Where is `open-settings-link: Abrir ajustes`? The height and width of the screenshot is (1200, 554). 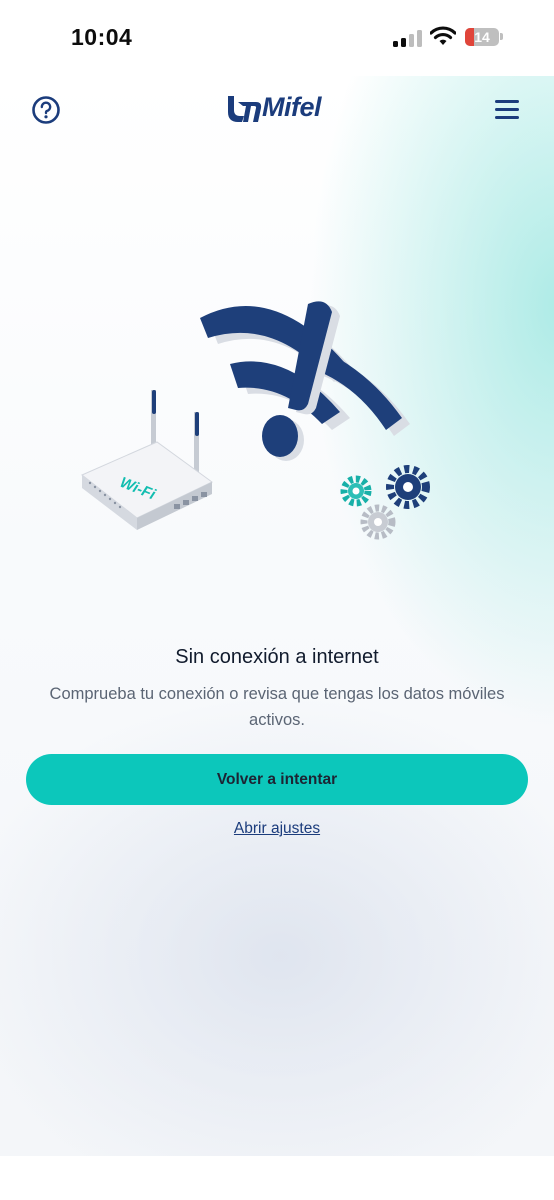 open-settings-link: Abrir ajustes is located at coordinates (277, 829).